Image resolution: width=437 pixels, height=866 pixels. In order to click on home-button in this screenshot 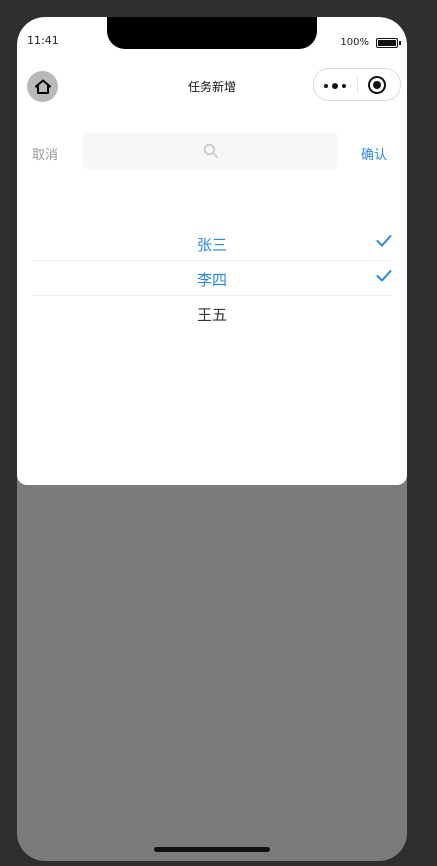, I will do `click(42, 86)`.